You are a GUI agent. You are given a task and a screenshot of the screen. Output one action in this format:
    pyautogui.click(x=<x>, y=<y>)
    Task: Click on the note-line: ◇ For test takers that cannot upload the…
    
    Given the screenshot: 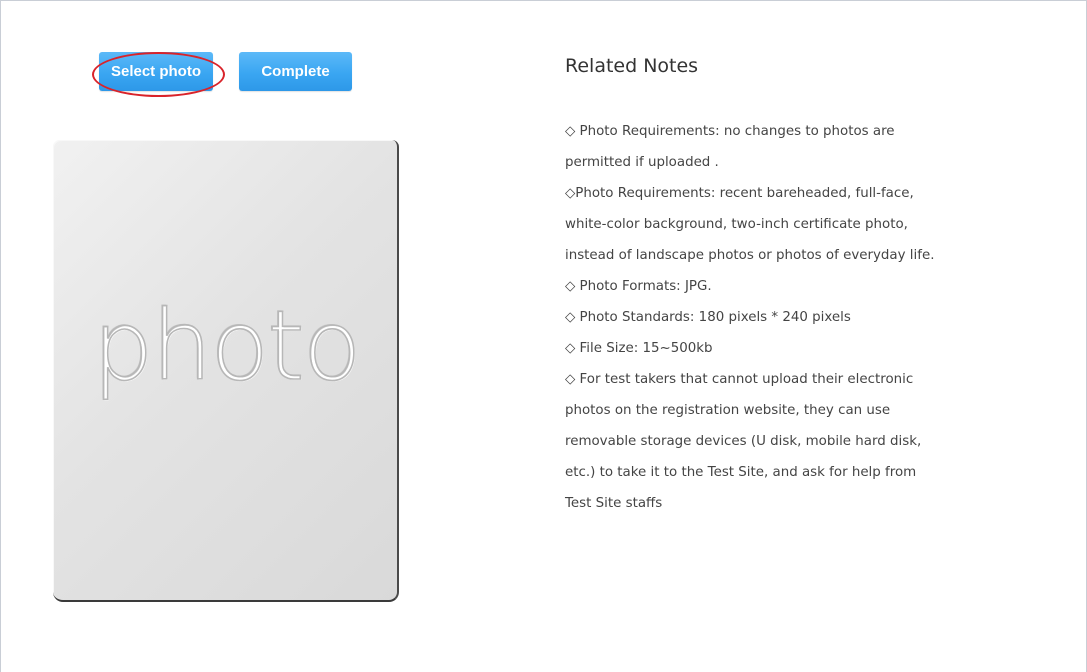 What is the action you would take?
    pyautogui.click(x=739, y=379)
    